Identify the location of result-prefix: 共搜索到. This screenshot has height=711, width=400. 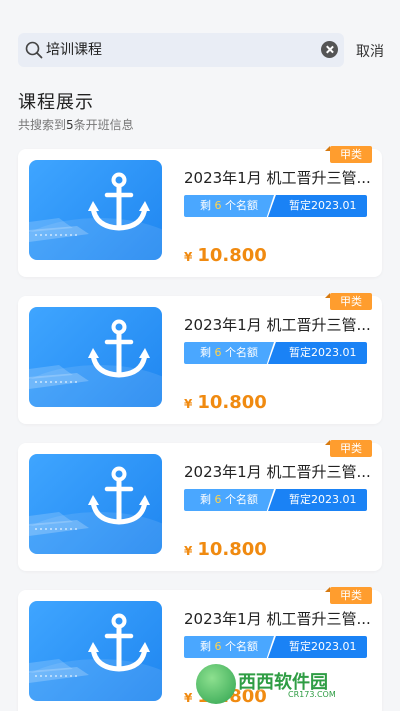
(42, 125).